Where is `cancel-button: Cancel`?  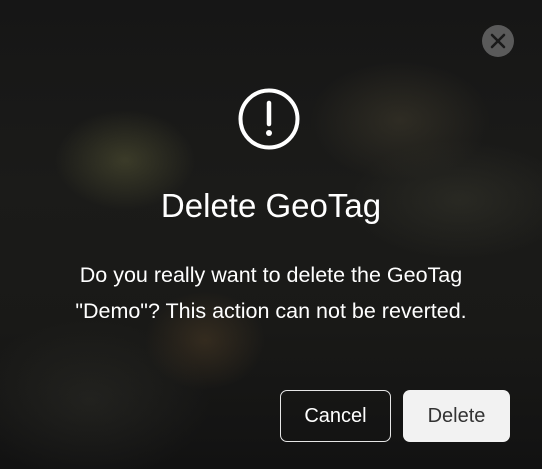 cancel-button: Cancel is located at coordinates (335, 416).